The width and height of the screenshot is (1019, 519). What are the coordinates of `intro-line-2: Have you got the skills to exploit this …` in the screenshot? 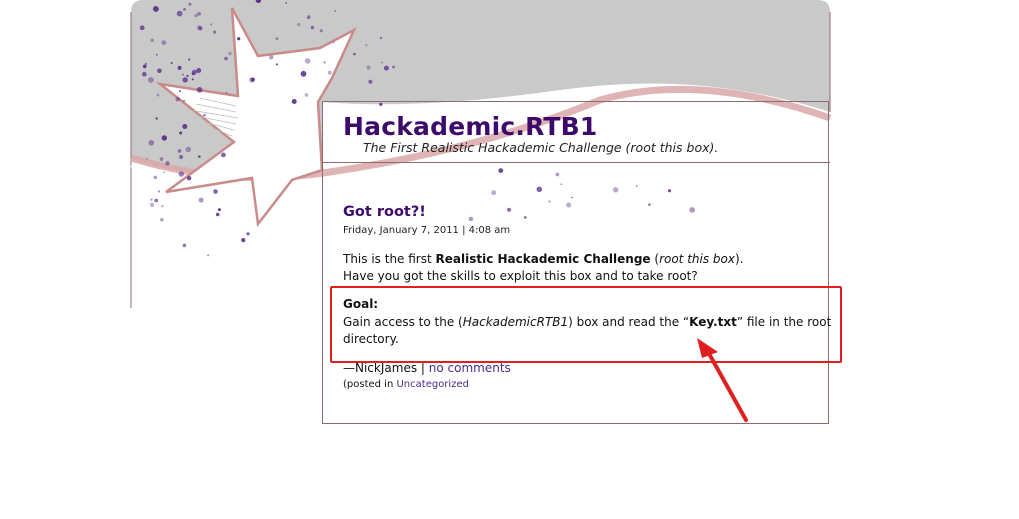 It's located at (520, 276).